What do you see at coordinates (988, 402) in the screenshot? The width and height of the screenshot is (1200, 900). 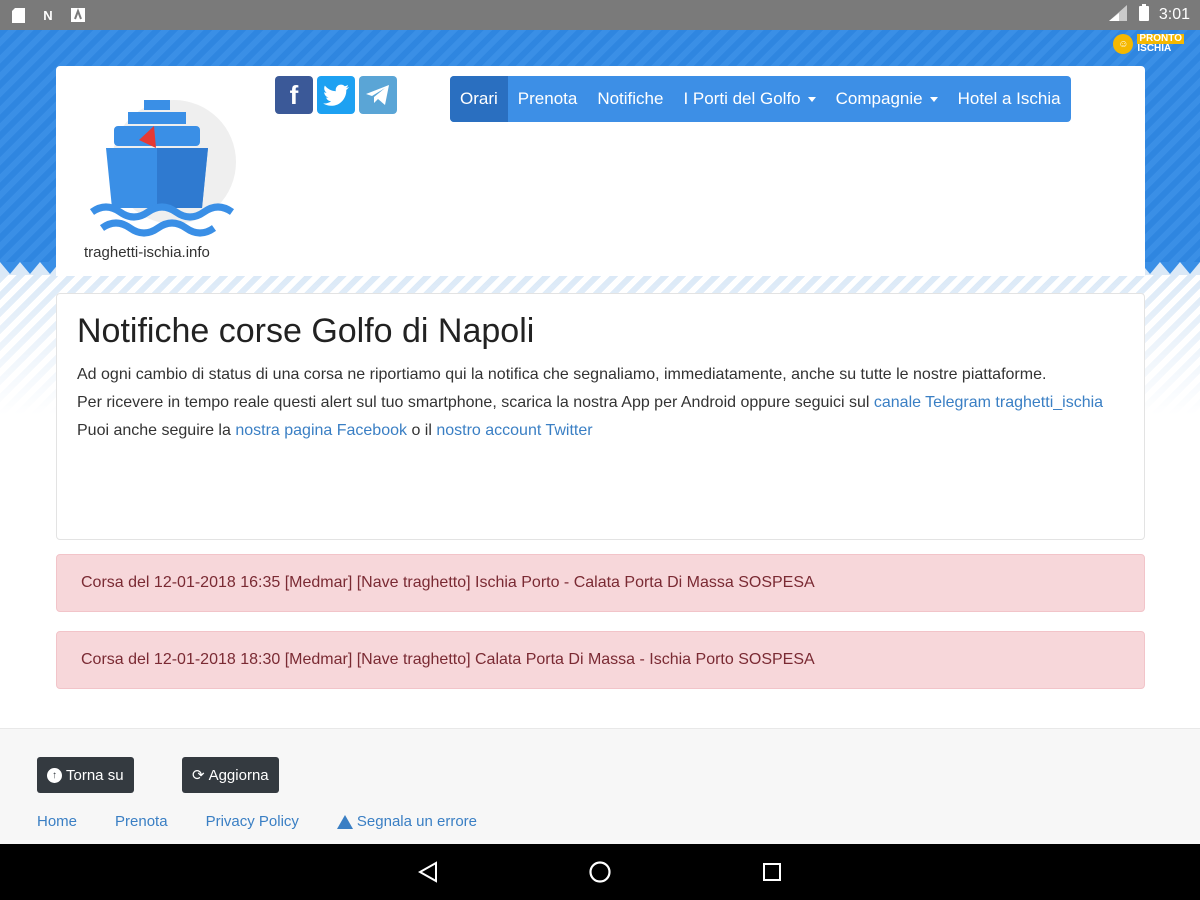 I see `telegram-channel-link: canale Telegram traghetti_ischia` at bounding box center [988, 402].